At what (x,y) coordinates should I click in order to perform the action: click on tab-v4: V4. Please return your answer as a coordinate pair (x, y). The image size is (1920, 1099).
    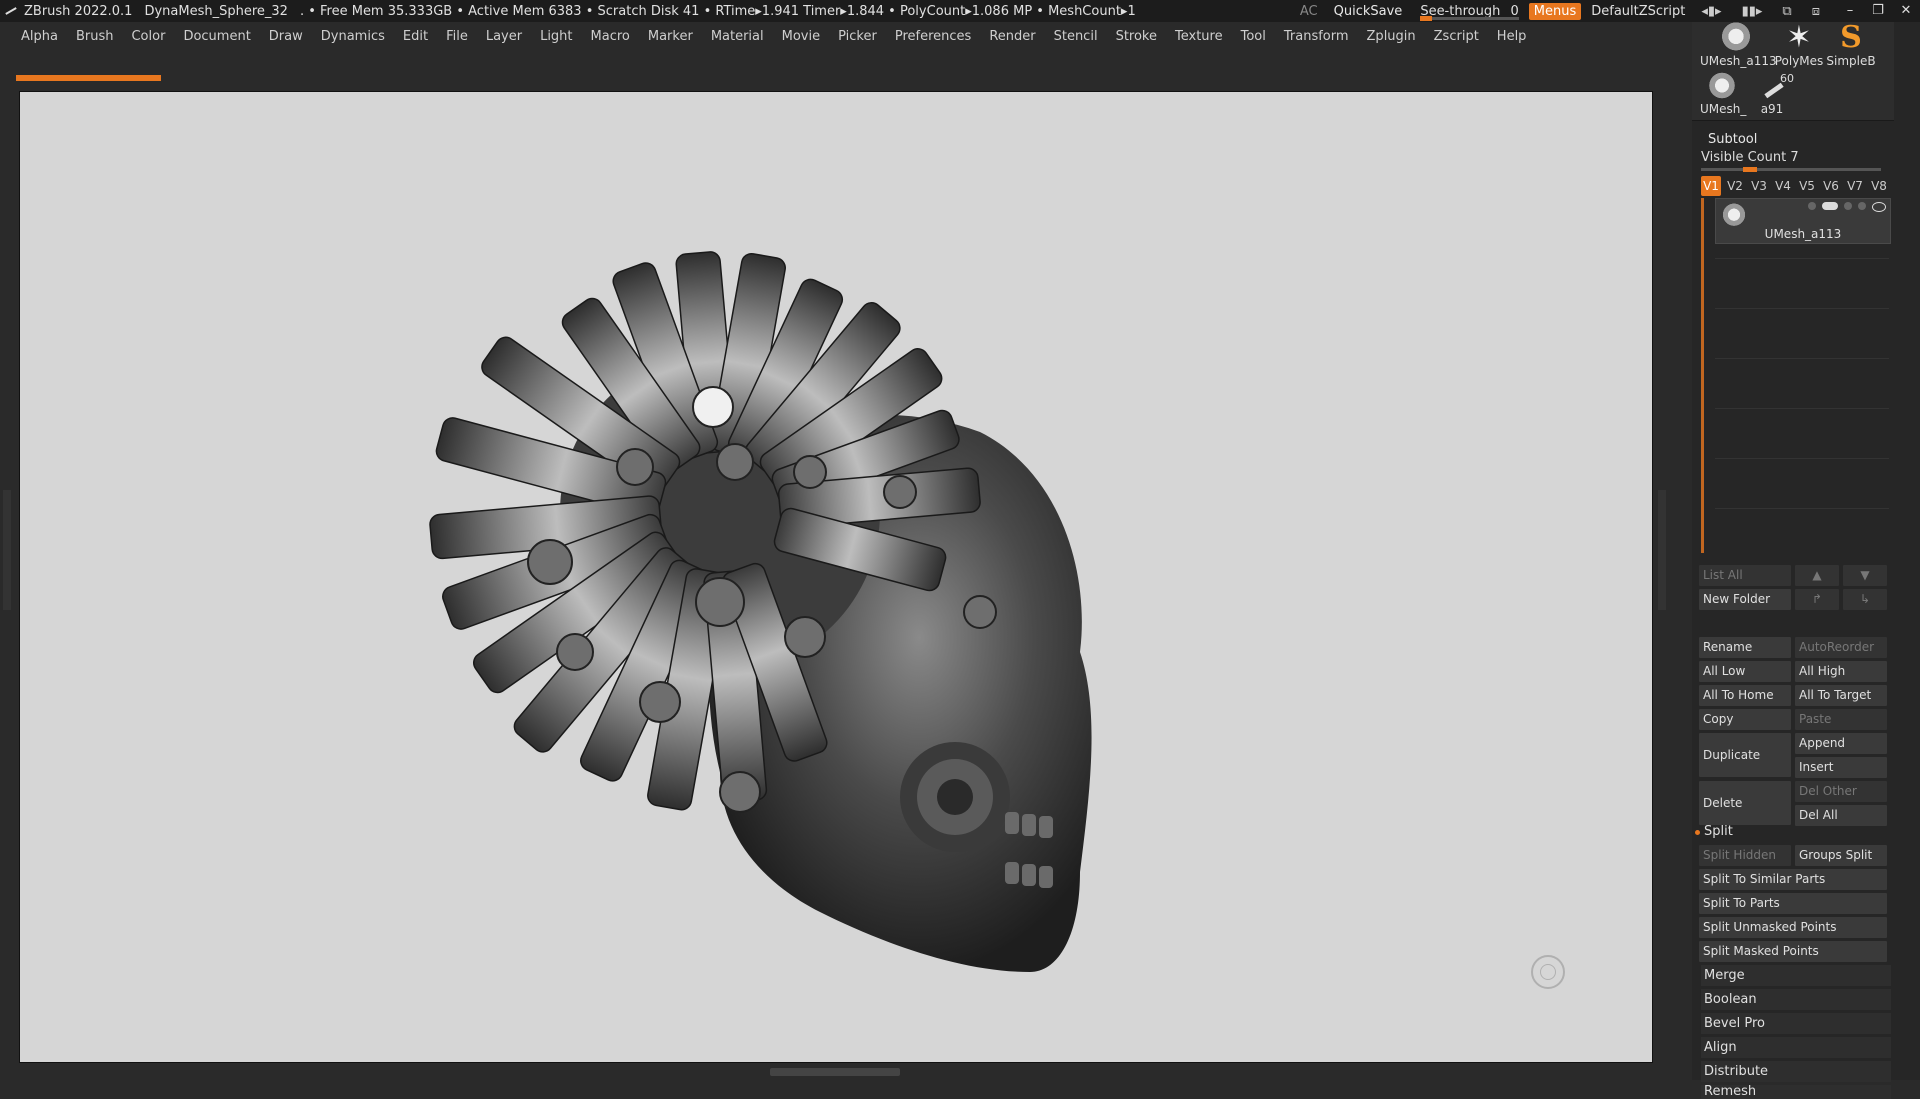
    Looking at the image, I should click on (1783, 186).